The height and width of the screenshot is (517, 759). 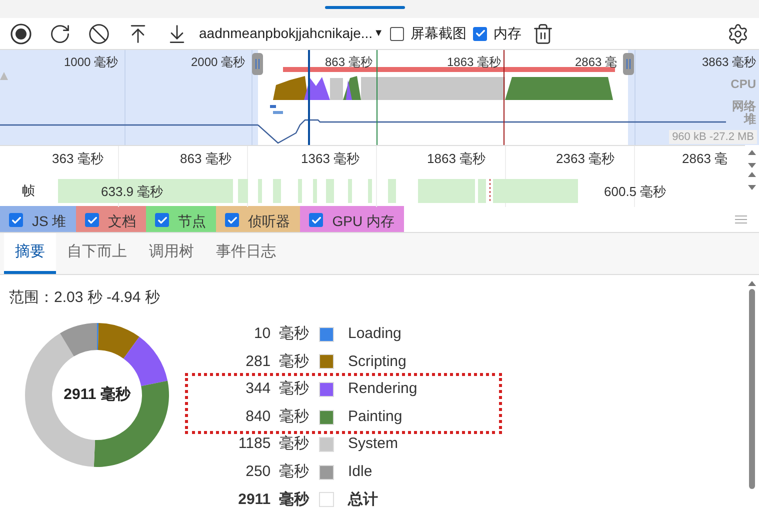 I want to click on counter-label: JS 堆, so click(x=49, y=221).